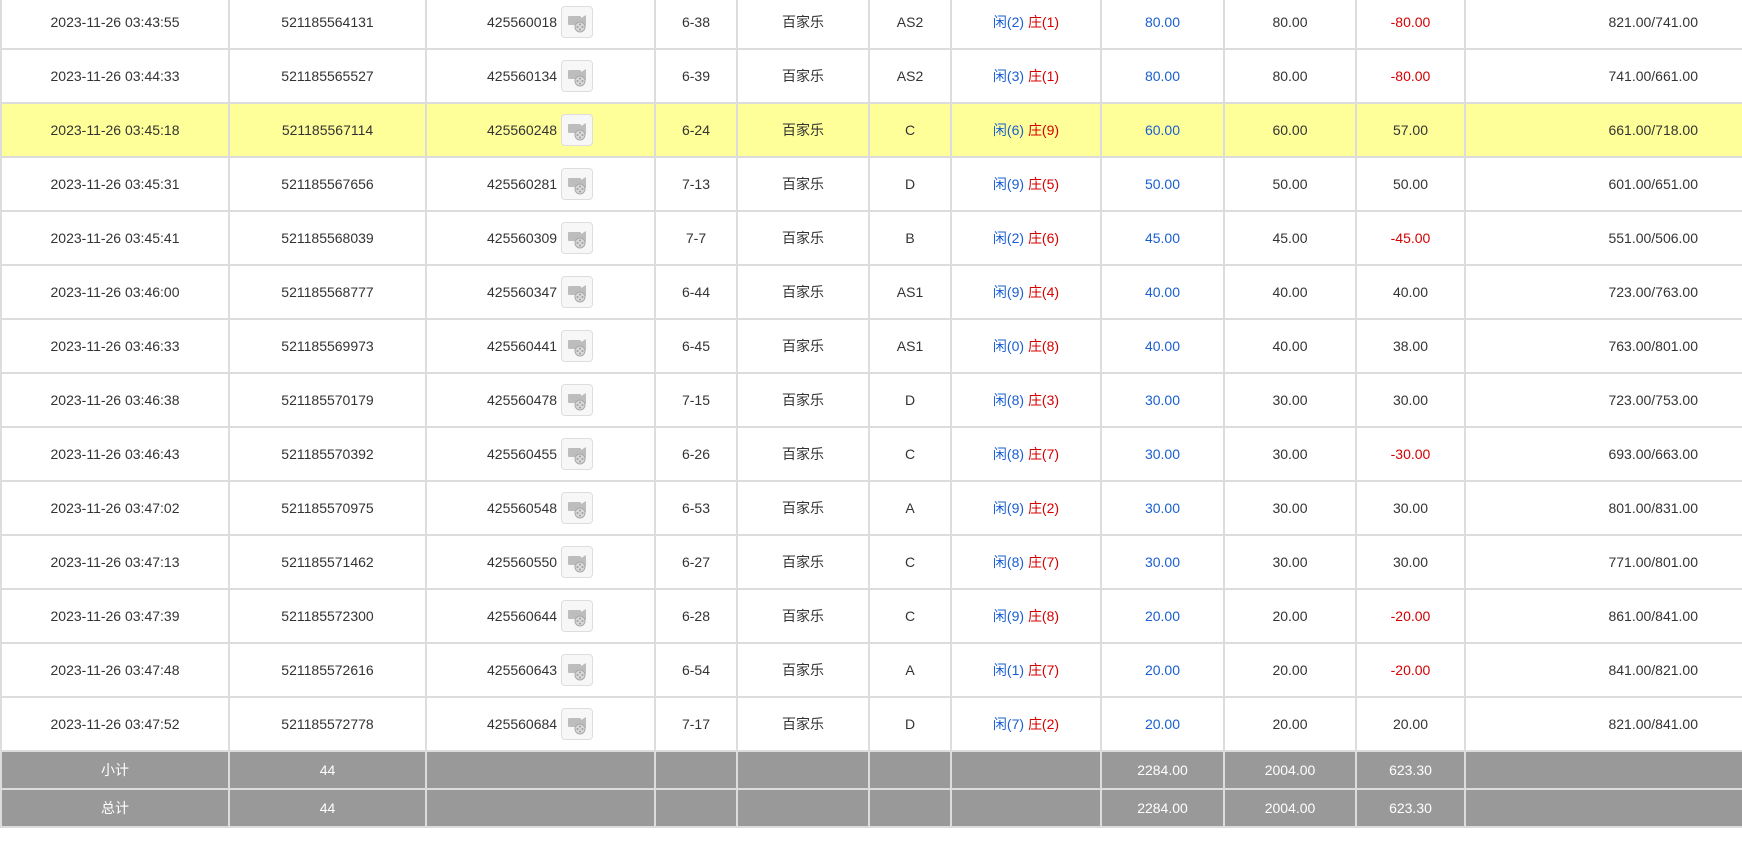 The width and height of the screenshot is (1742, 866). What do you see at coordinates (1653, 22) in the screenshot?
I see `cell-balance-text: 821.00/741.00` at bounding box center [1653, 22].